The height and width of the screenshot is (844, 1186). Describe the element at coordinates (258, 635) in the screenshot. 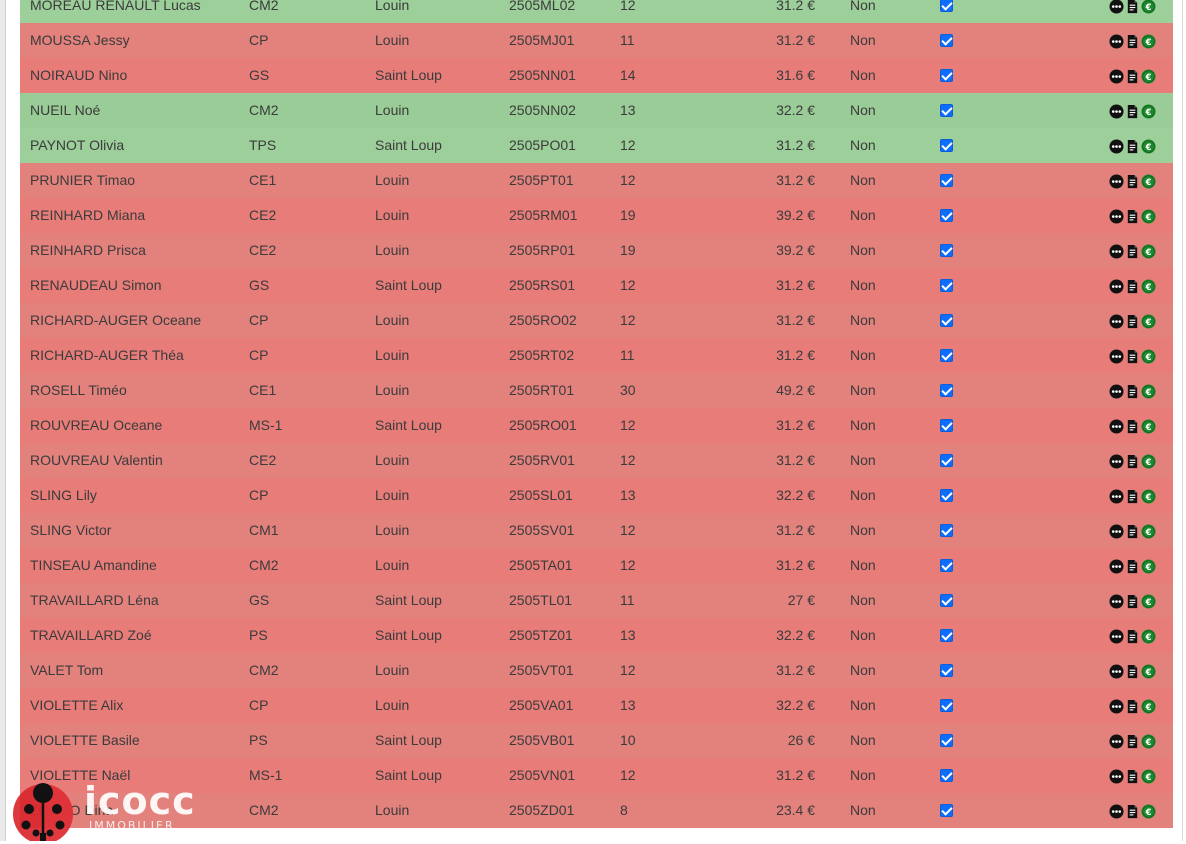

I see `class-level: PS` at that location.